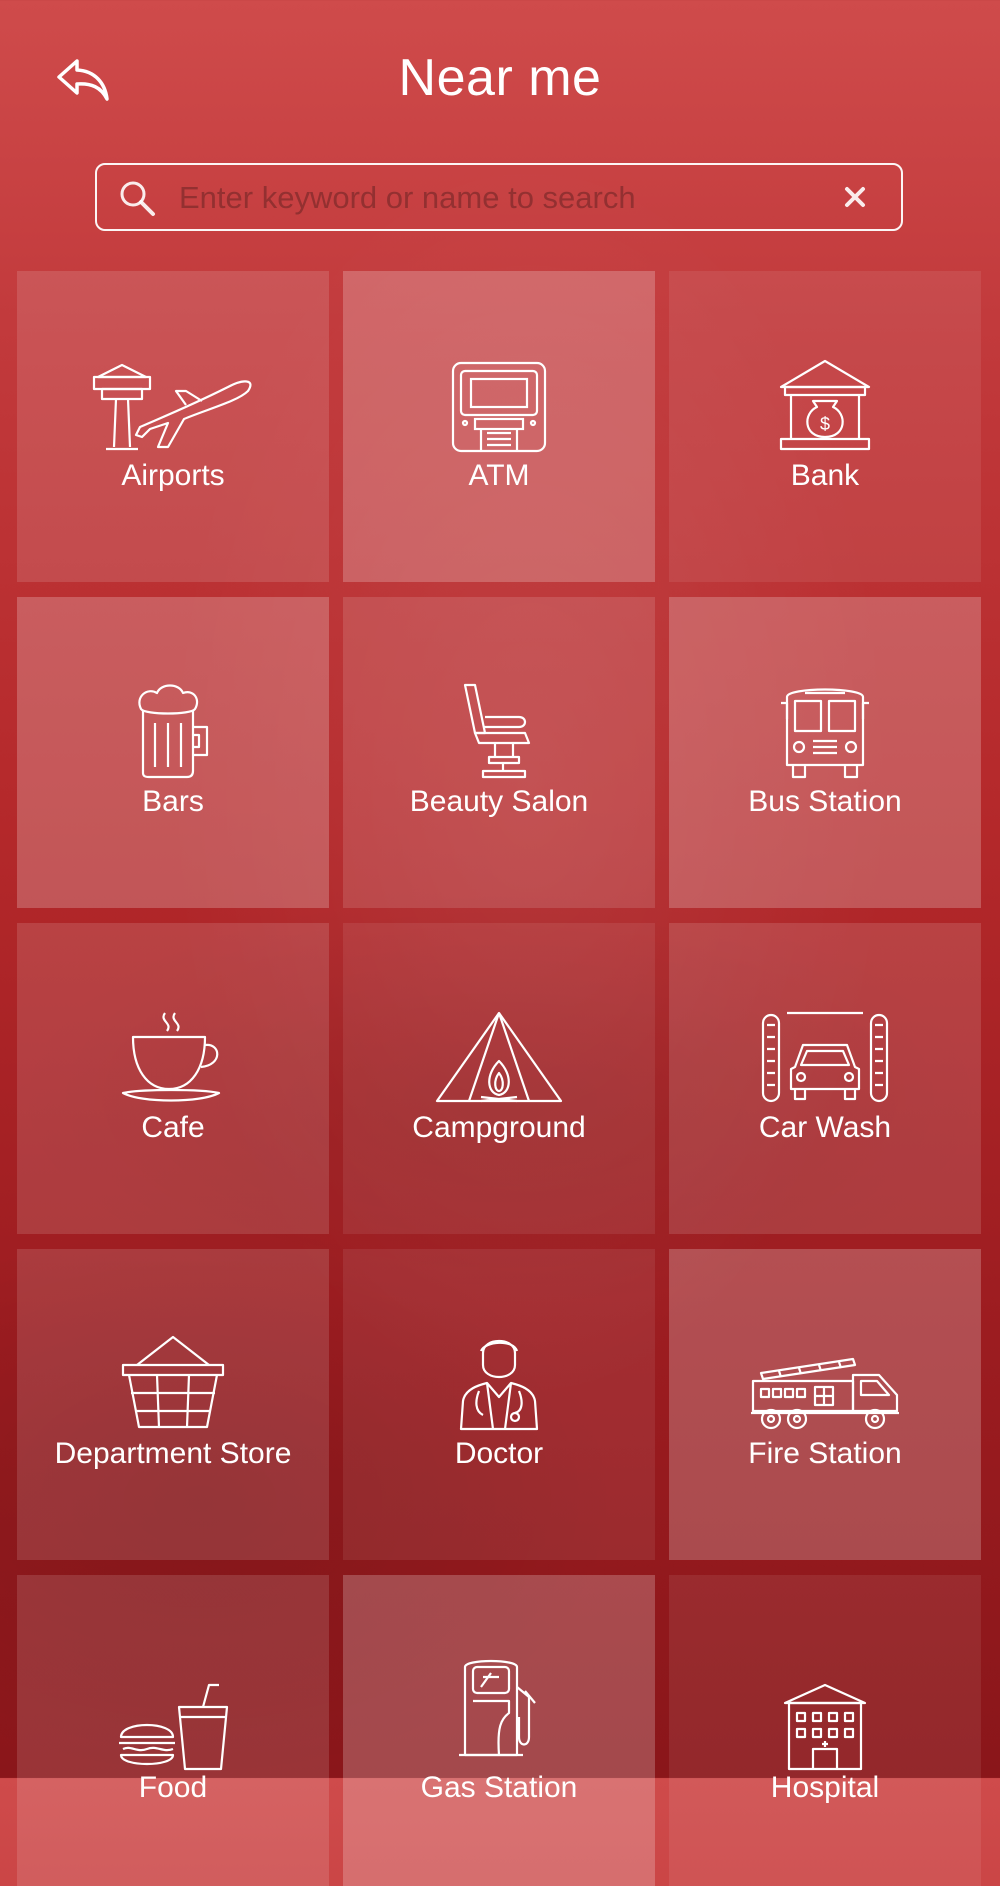 This screenshot has height=1886, width=1000. What do you see at coordinates (172, 407) in the screenshot?
I see `airport-icon` at bounding box center [172, 407].